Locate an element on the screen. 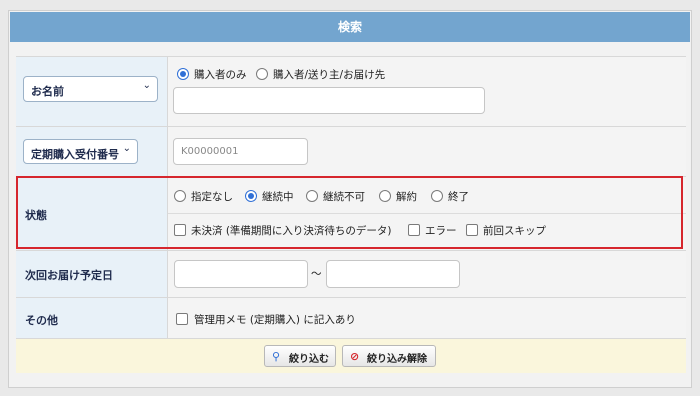  date-from-input is located at coordinates (241, 274).